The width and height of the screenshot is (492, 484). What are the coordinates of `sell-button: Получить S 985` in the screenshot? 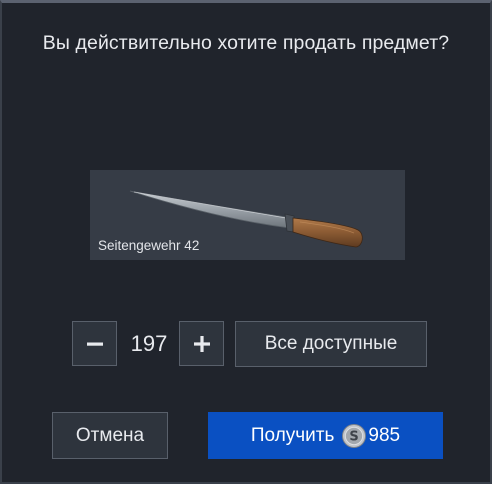 It's located at (325, 435).